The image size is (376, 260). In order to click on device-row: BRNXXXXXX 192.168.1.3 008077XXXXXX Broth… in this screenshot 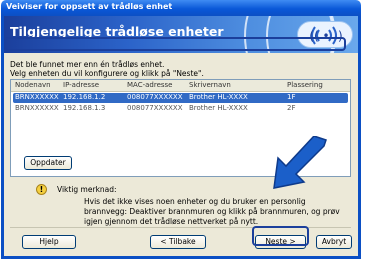, I will do `click(180, 109)`.